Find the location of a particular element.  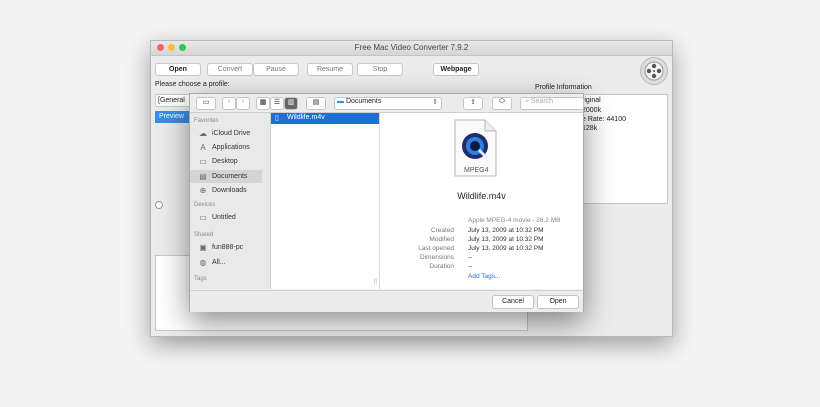

profile-prompt: Please choose a profile: is located at coordinates (192, 84).